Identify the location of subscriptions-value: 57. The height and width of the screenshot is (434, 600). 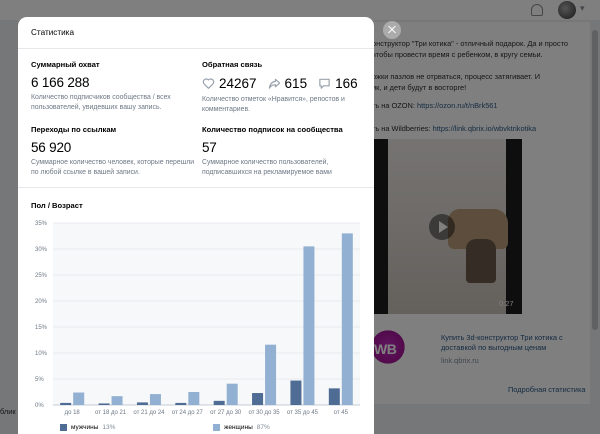
(209, 147).